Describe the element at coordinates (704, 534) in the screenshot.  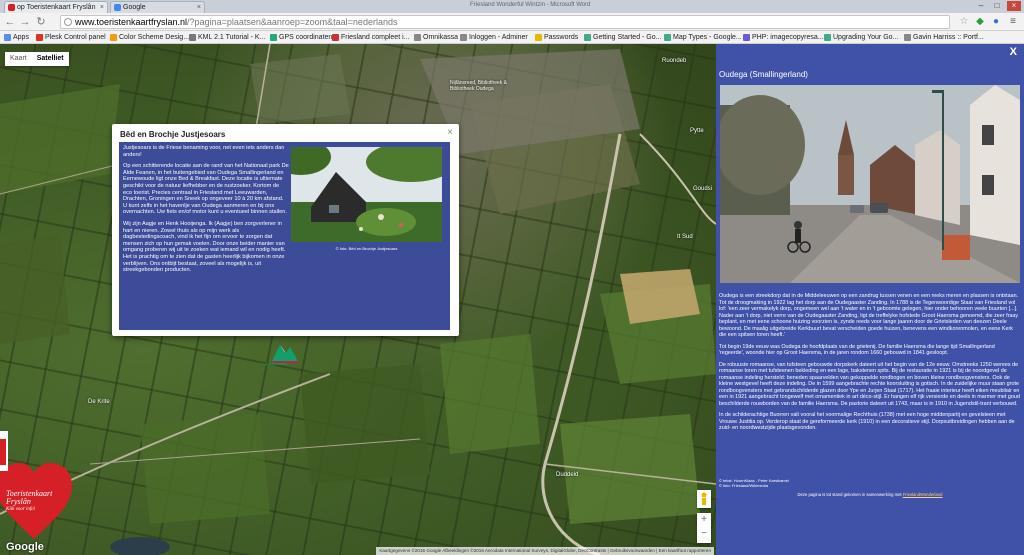
I see `zoom-out-button: −` at that location.